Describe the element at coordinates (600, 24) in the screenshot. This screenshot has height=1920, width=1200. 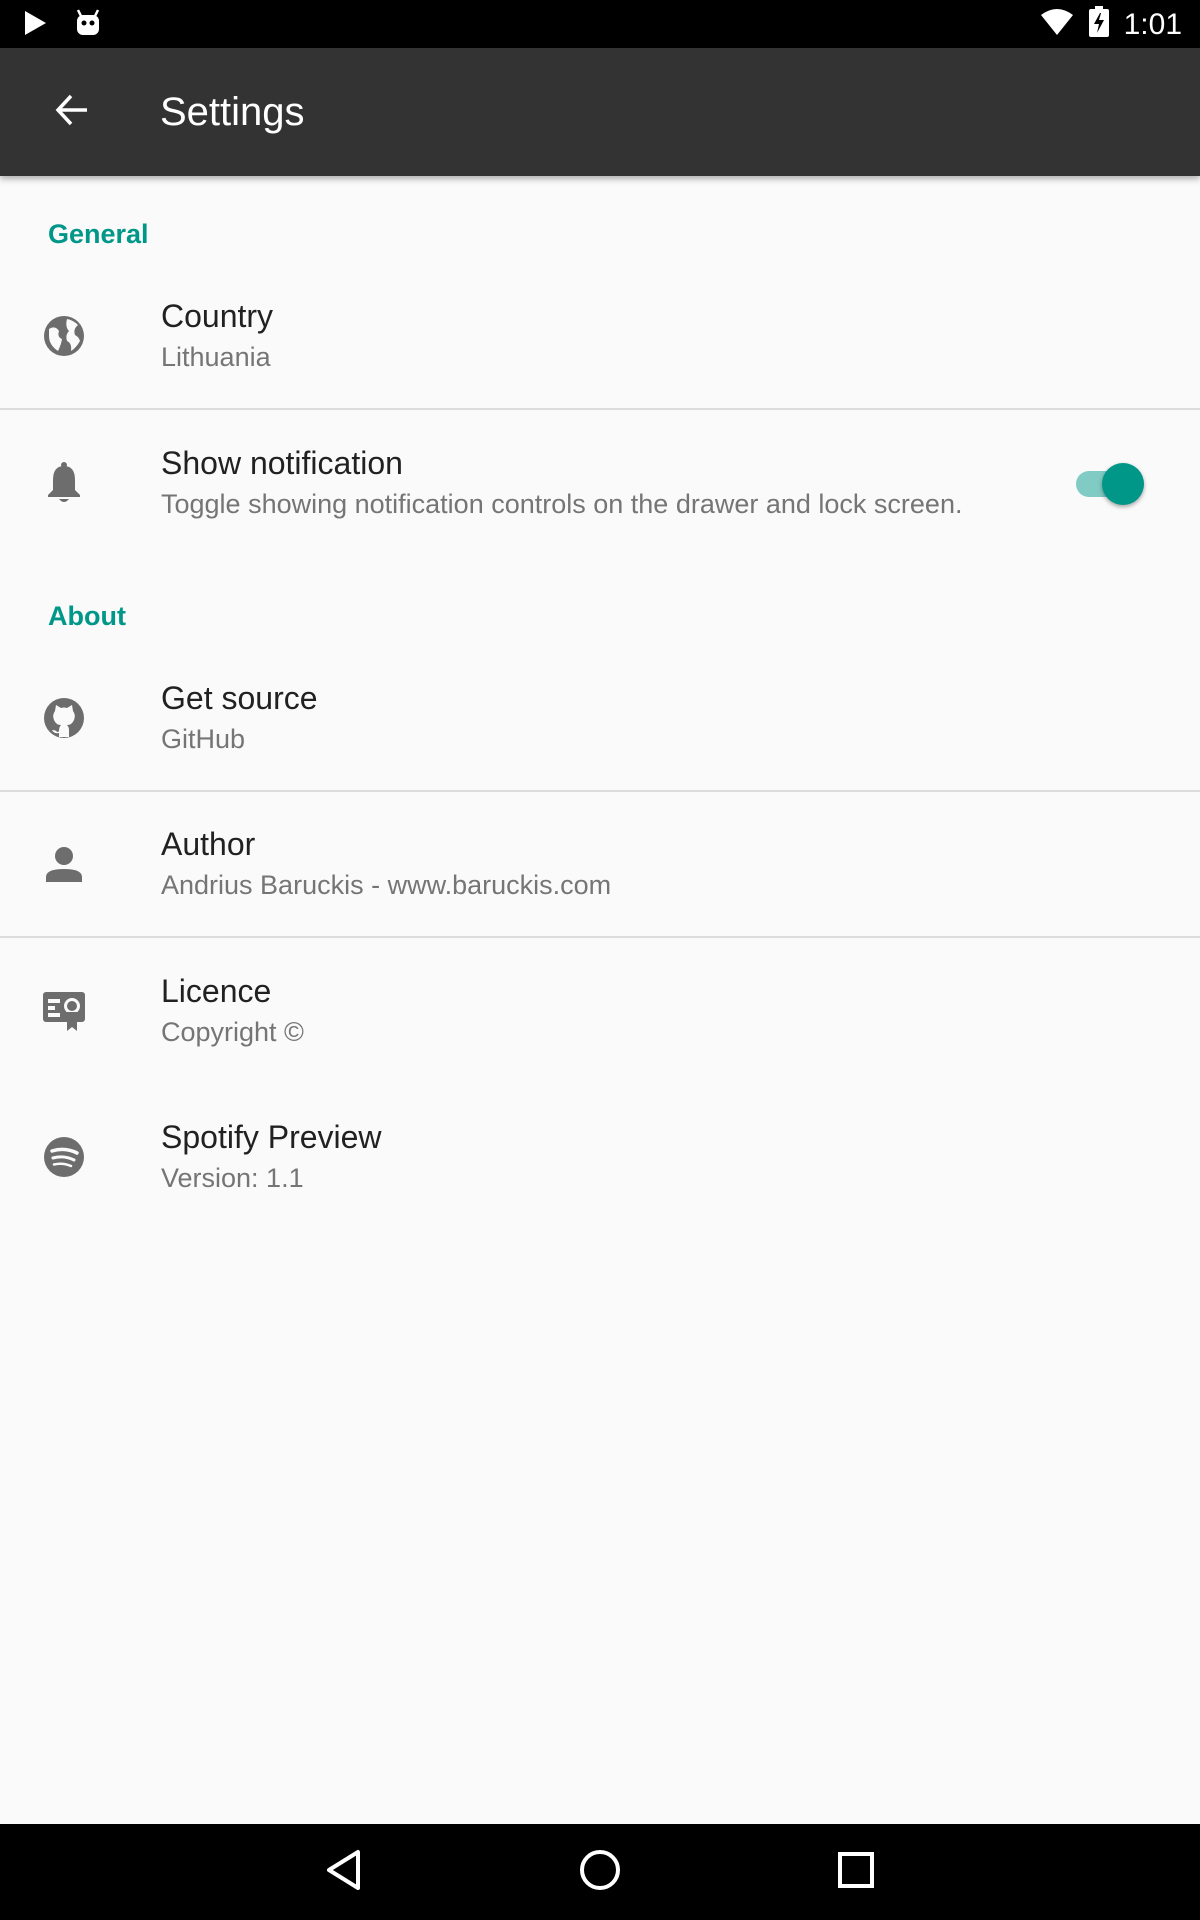
I see `status-bar: 1:01` at that location.